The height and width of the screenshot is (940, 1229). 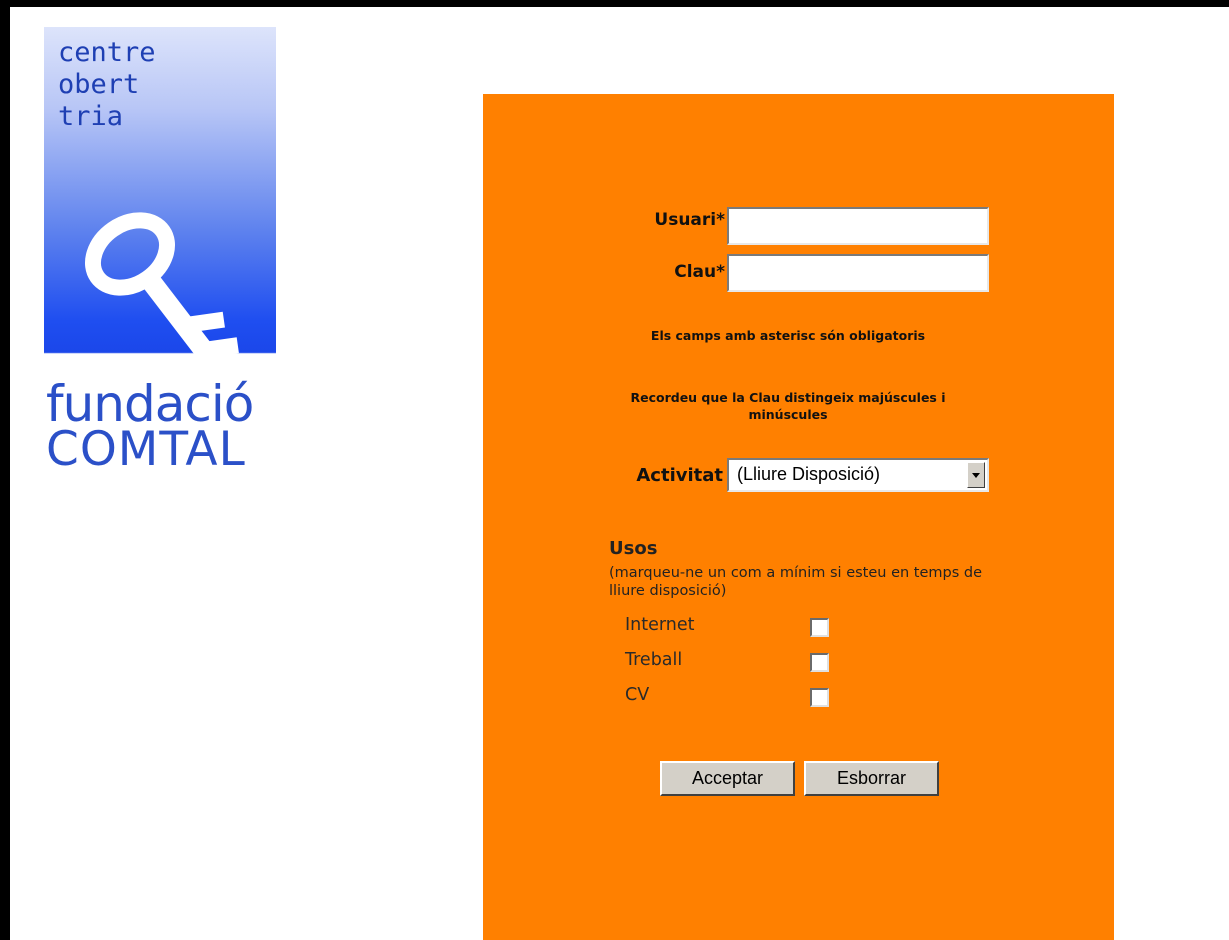 What do you see at coordinates (5, 470) in the screenshot?
I see `window-left-border` at bounding box center [5, 470].